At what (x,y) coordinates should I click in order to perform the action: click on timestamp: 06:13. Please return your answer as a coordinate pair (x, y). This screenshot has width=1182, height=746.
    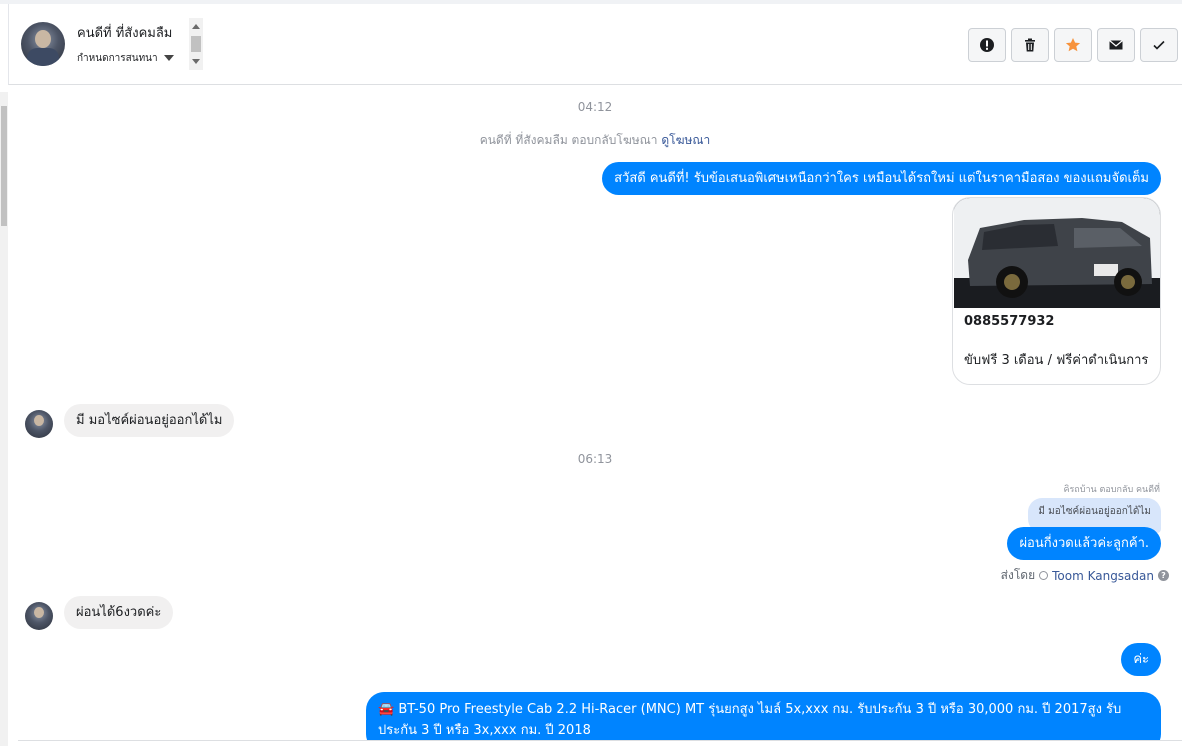
    Looking at the image, I should click on (595, 459).